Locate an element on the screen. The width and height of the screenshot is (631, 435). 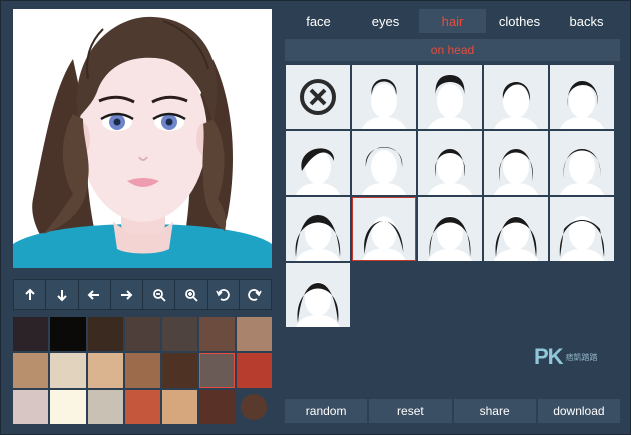
subcategory-header: on head is located at coordinates (452, 50).